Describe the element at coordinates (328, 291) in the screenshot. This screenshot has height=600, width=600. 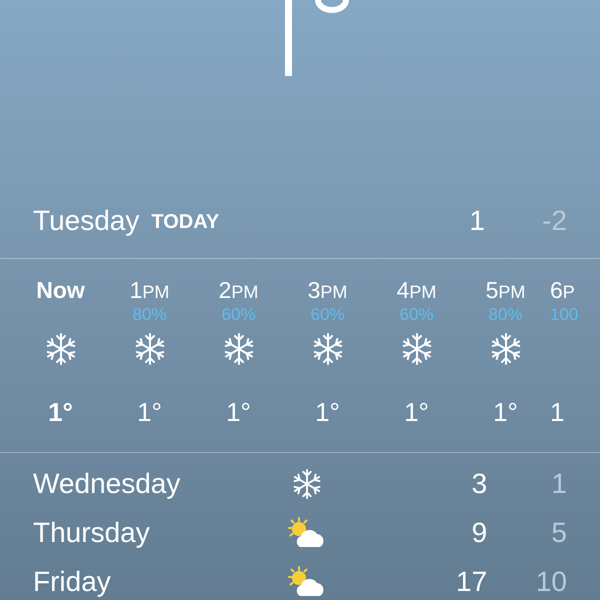
I see `hour-label: 3PM` at that location.